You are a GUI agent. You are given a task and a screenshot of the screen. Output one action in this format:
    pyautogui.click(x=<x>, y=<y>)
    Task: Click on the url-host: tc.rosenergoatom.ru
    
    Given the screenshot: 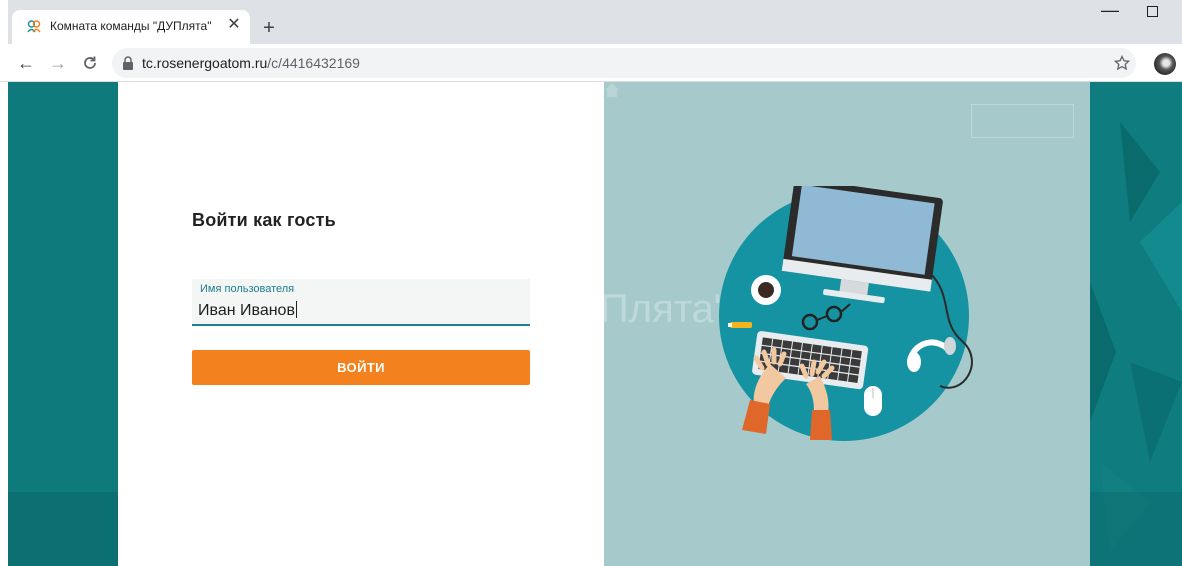 What is the action you would take?
    pyautogui.click(x=205, y=63)
    